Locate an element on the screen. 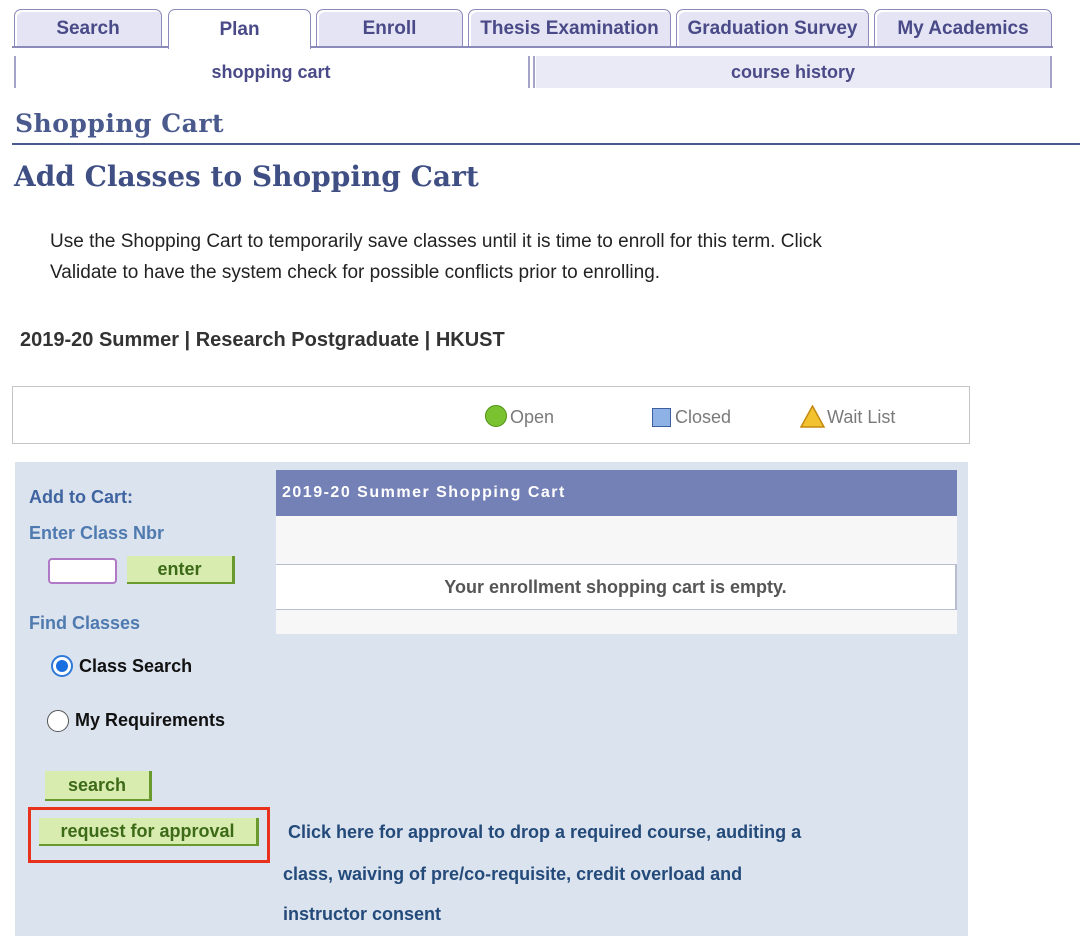 This screenshot has height=944, width=1080. section-title-rule is located at coordinates (546, 144).